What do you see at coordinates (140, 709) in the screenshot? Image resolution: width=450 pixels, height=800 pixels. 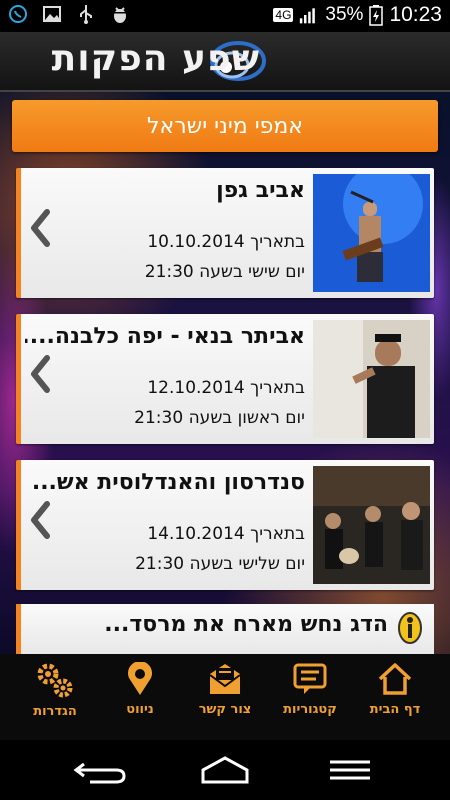 I see `nav-navigate-label: ניווט` at bounding box center [140, 709].